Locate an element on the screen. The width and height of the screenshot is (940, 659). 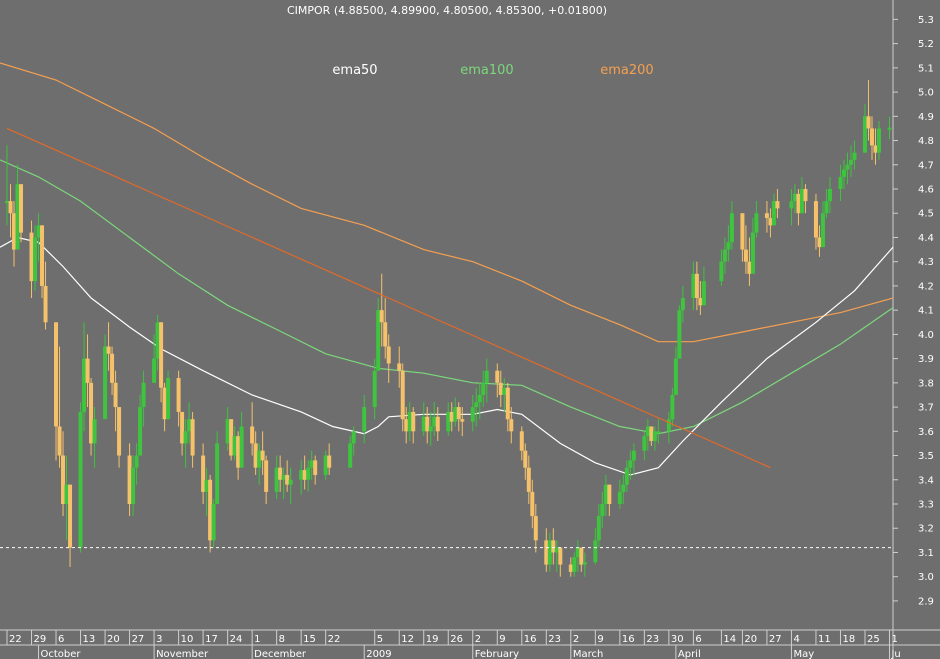
x-tick-label: 6 is located at coordinates (698, 639).